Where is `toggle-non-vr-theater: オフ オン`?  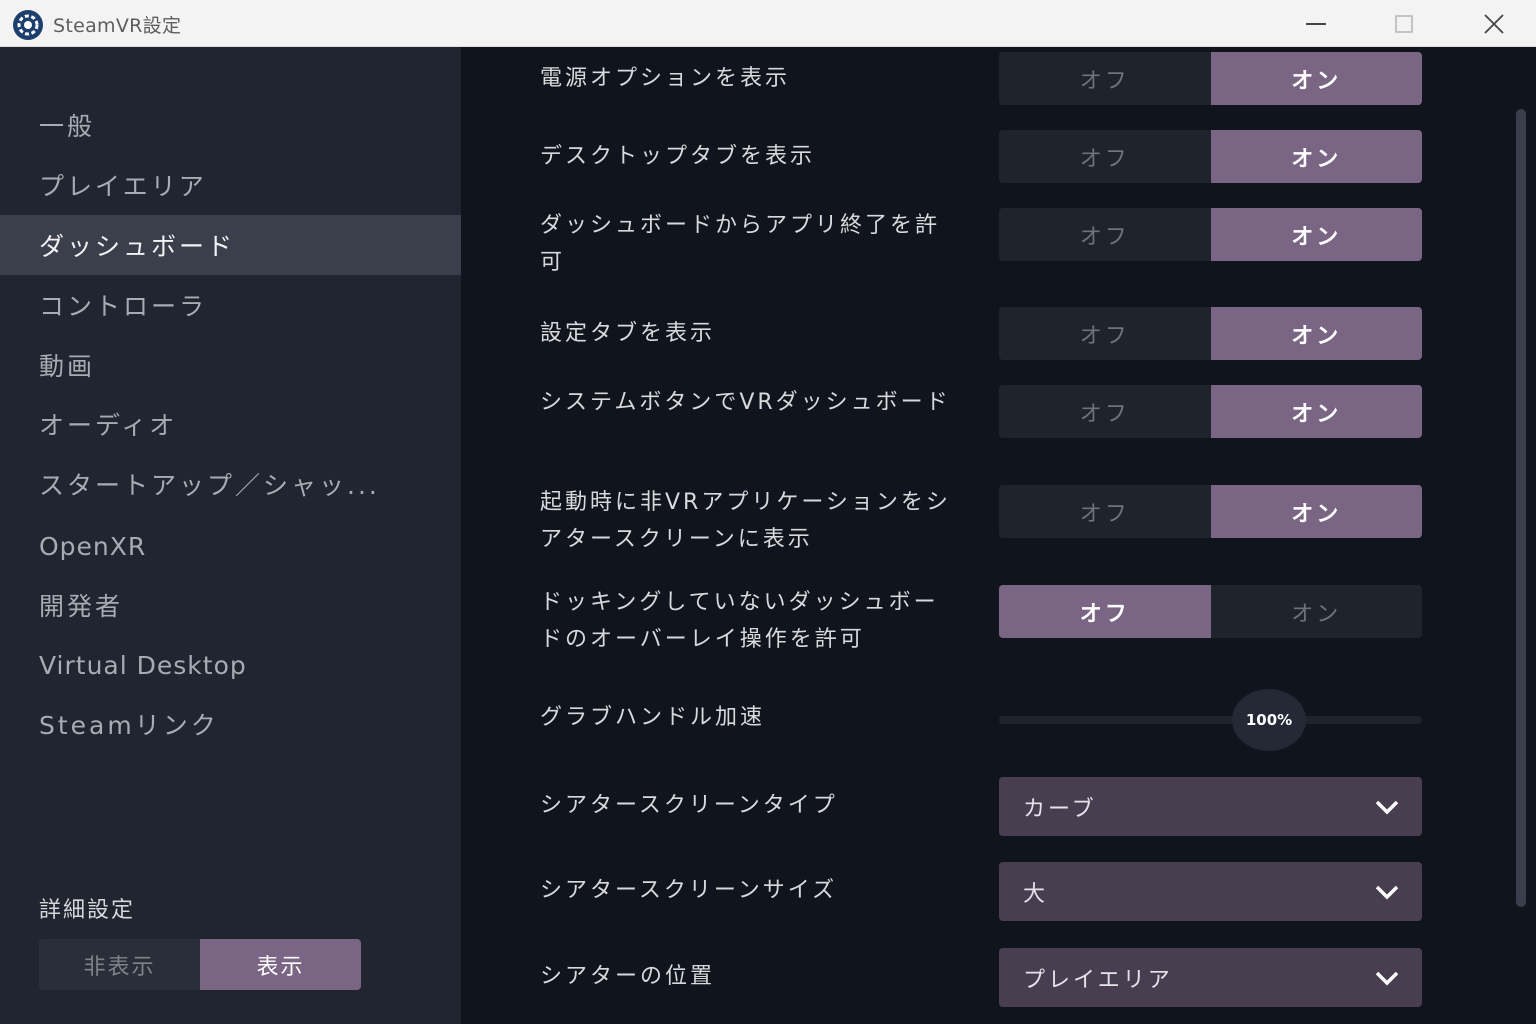 toggle-non-vr-theater: オフ オン is located at coordinates (1210, 511).